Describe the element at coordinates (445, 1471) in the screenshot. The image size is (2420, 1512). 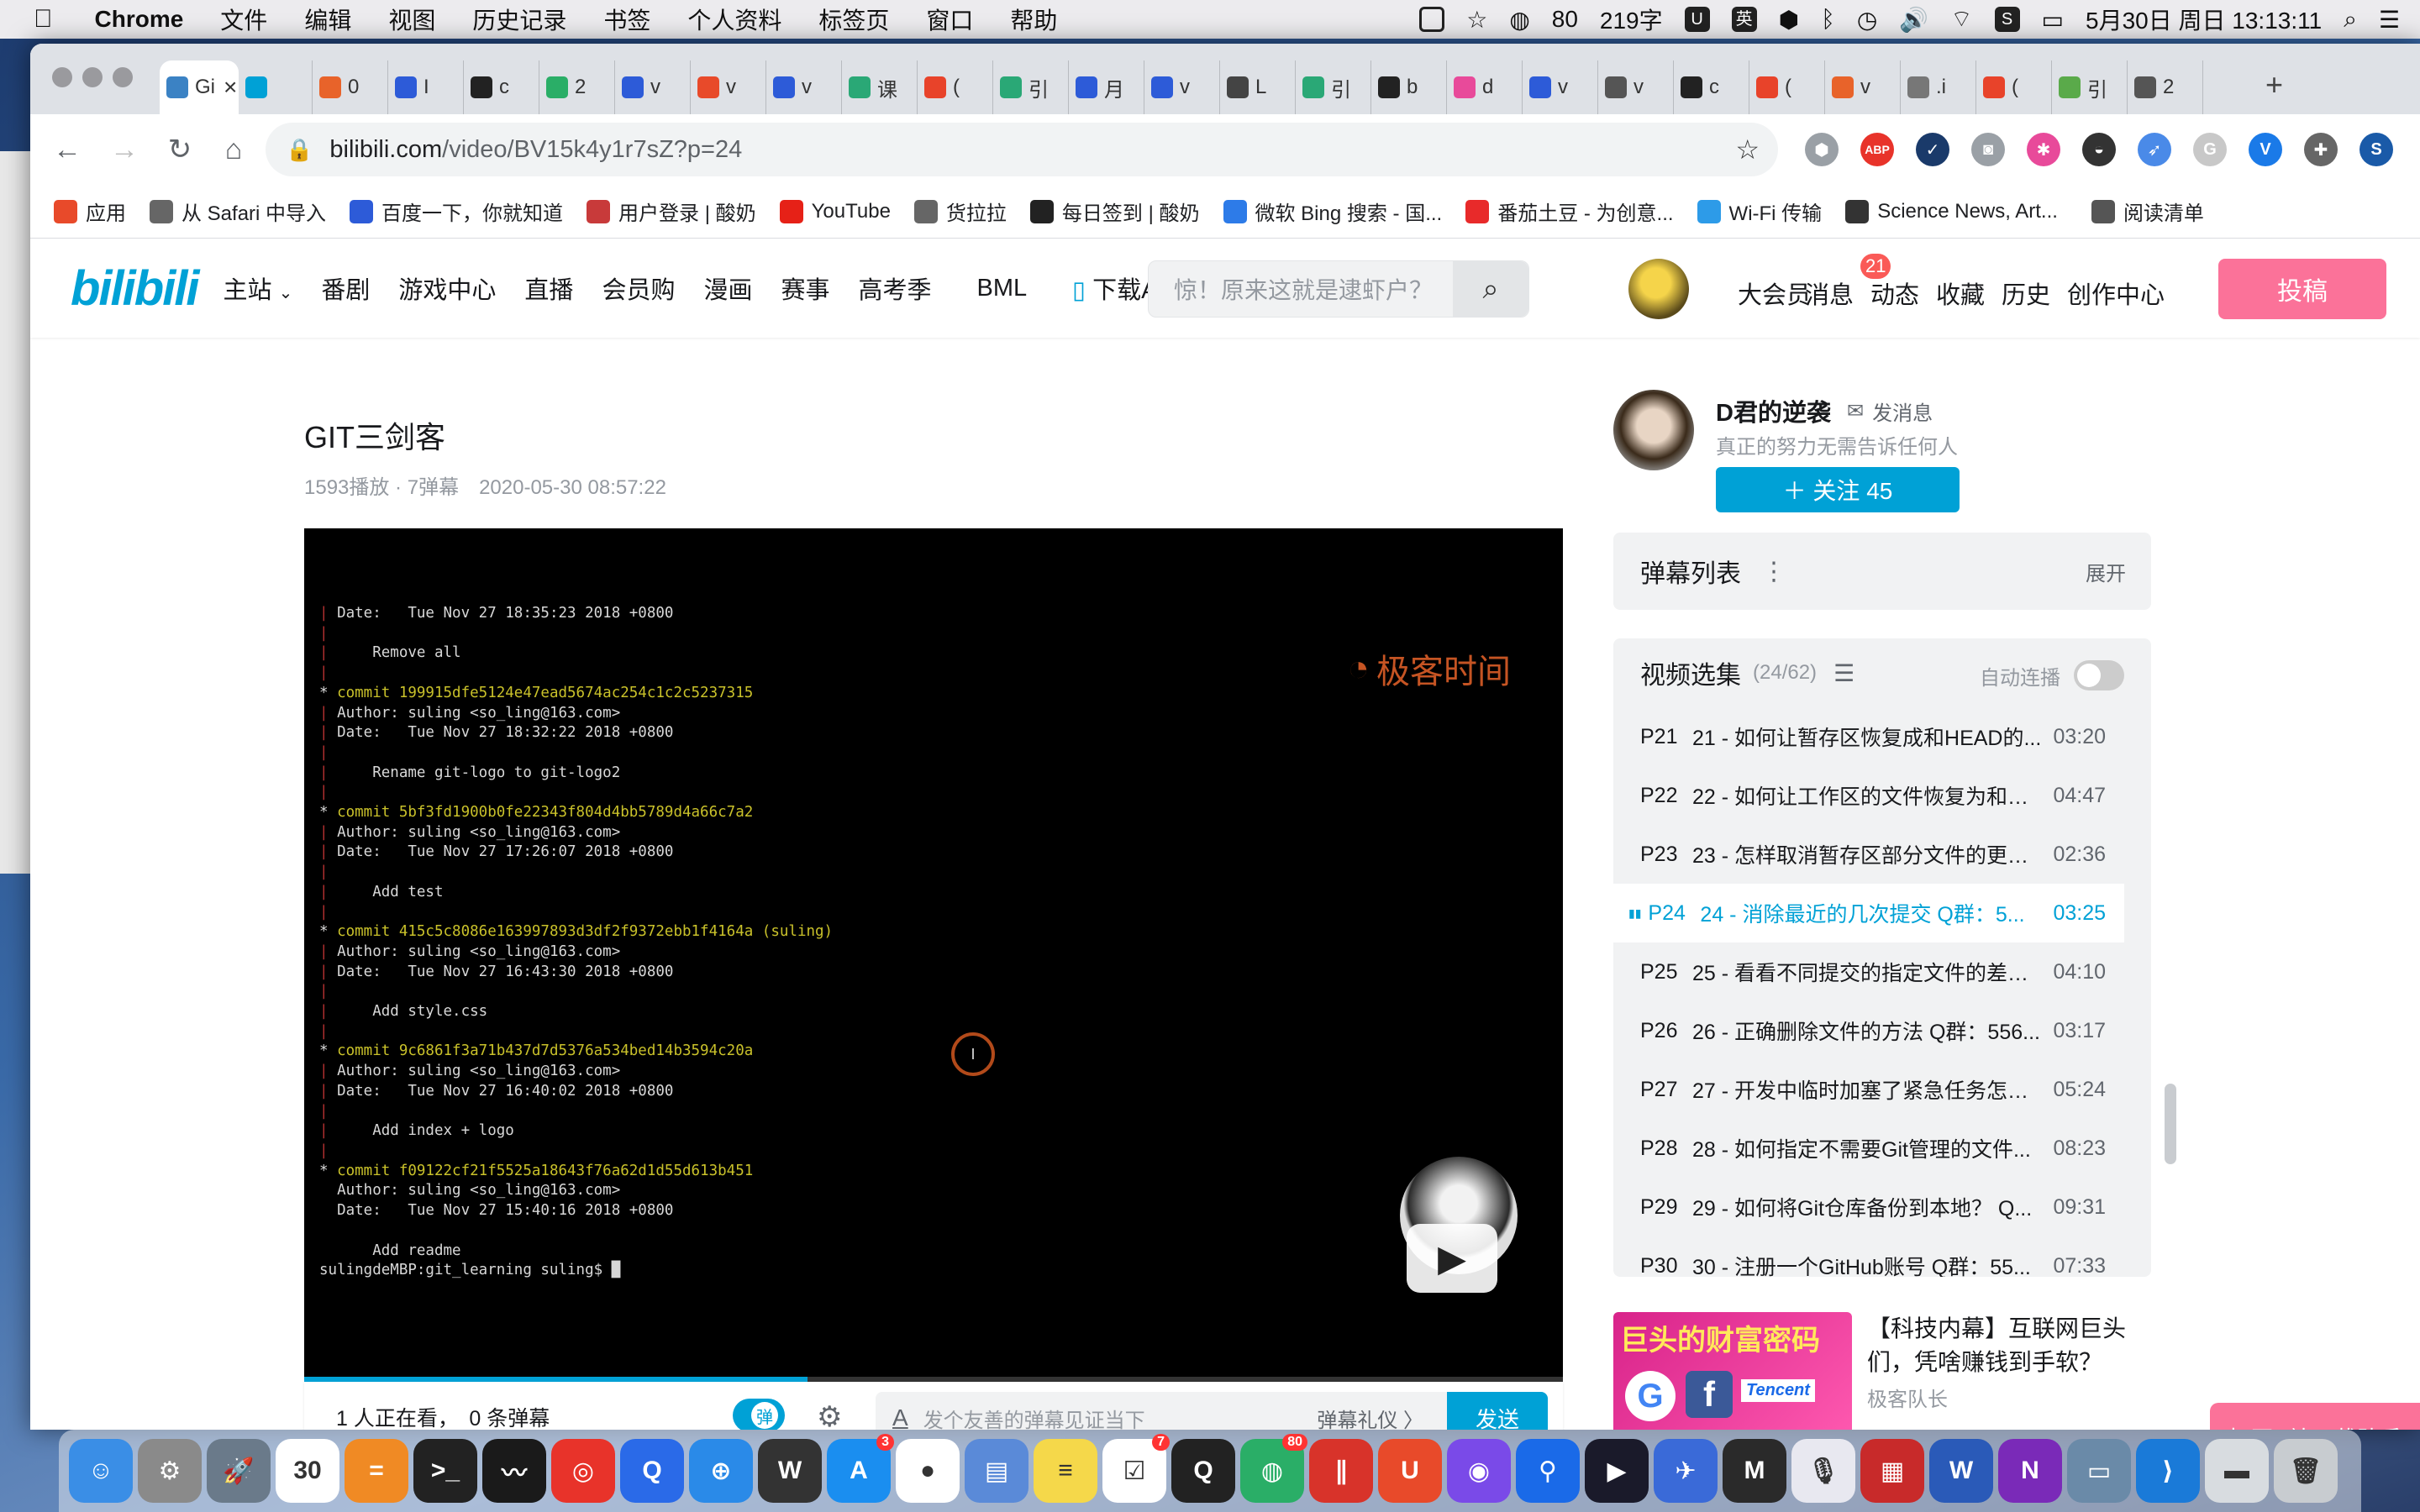
I see `dock-terminal-icon: >_` at that location.